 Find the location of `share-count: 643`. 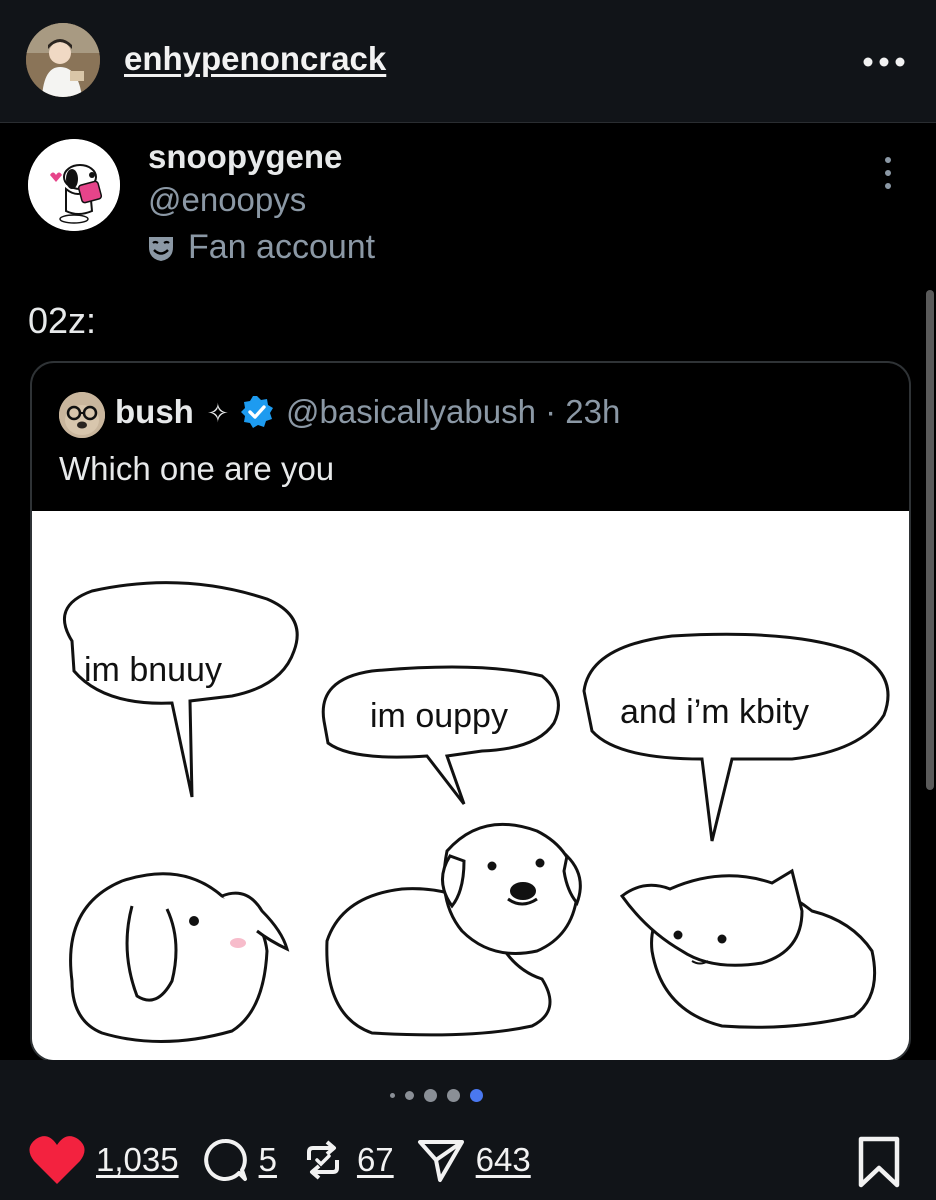

share-count: 643 is located at coordinates (503, 1159).